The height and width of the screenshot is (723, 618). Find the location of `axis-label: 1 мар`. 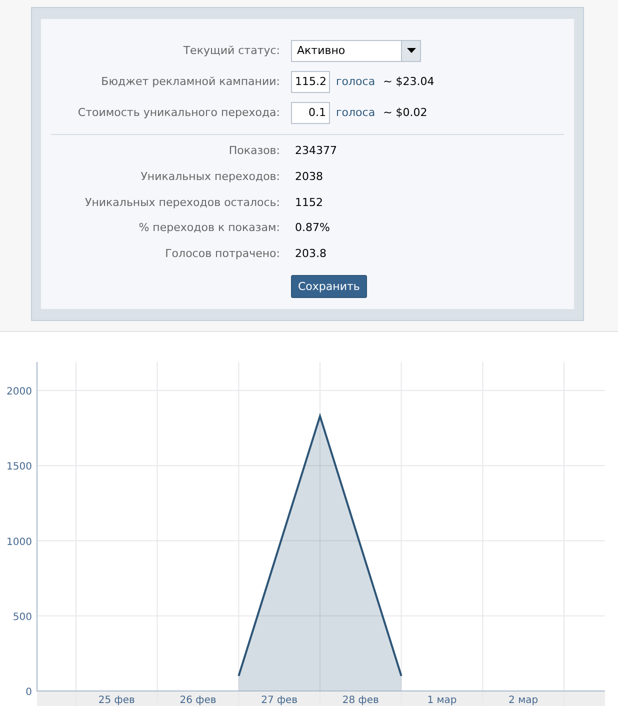

axis-label: 1 мар is located at coordinates (442, 700).